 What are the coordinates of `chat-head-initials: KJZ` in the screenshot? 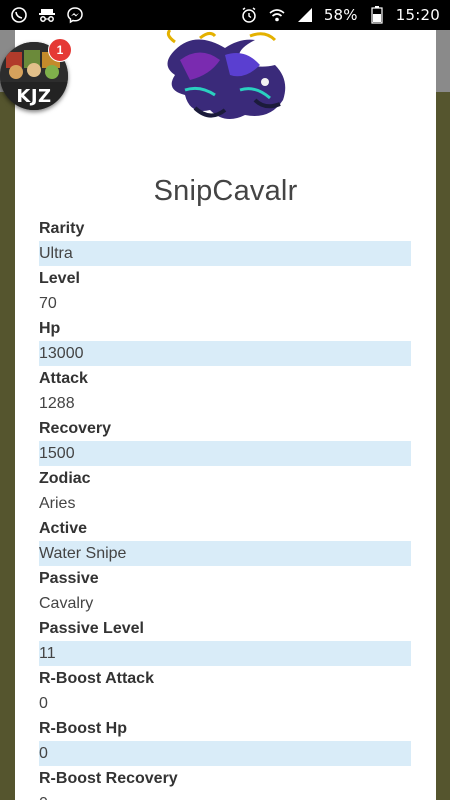 It's located at (34, 96).